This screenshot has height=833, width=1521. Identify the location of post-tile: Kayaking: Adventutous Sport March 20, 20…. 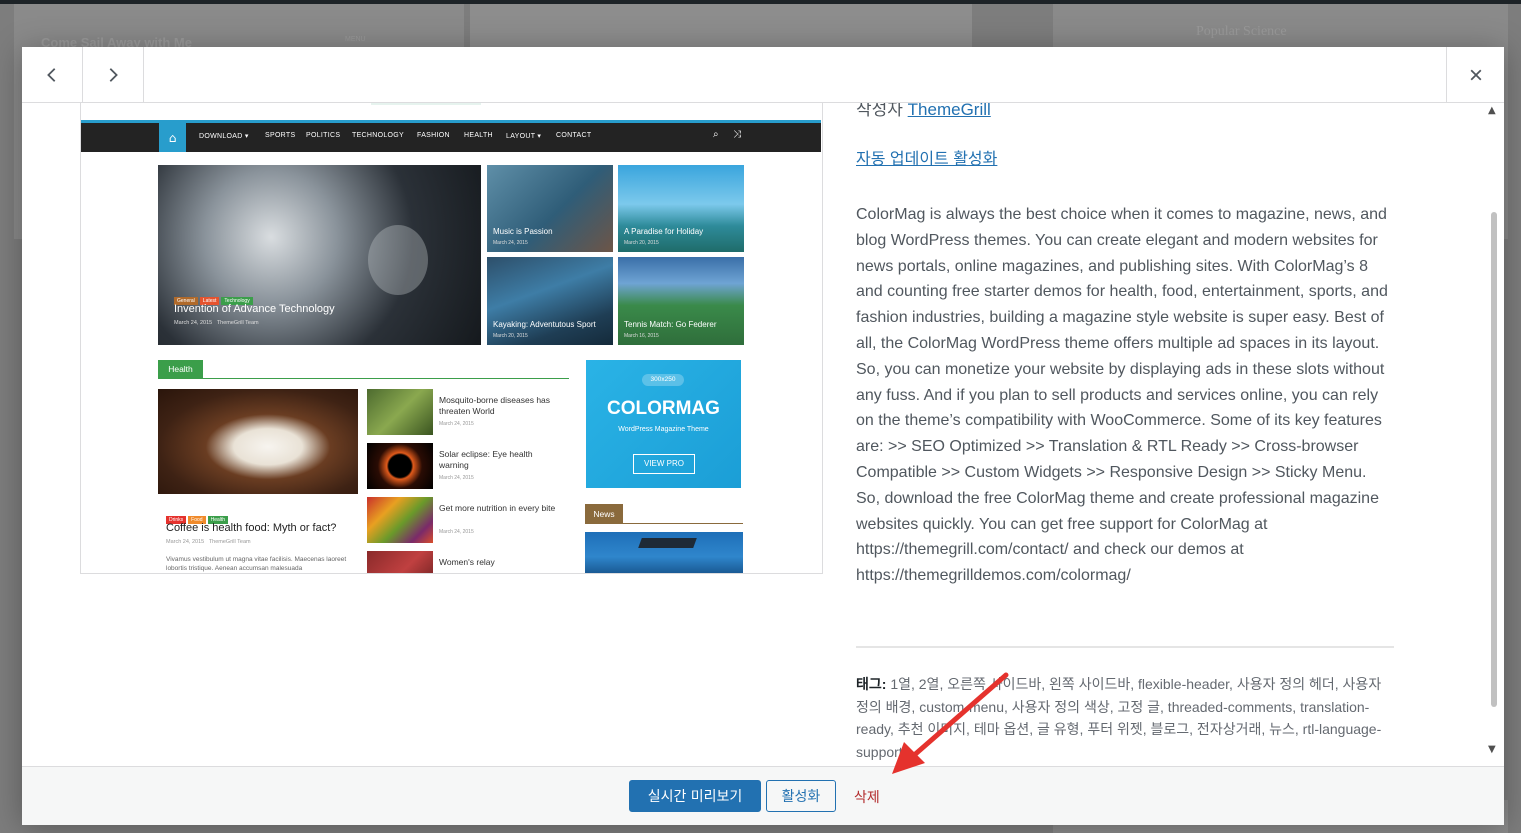
(550, 301).